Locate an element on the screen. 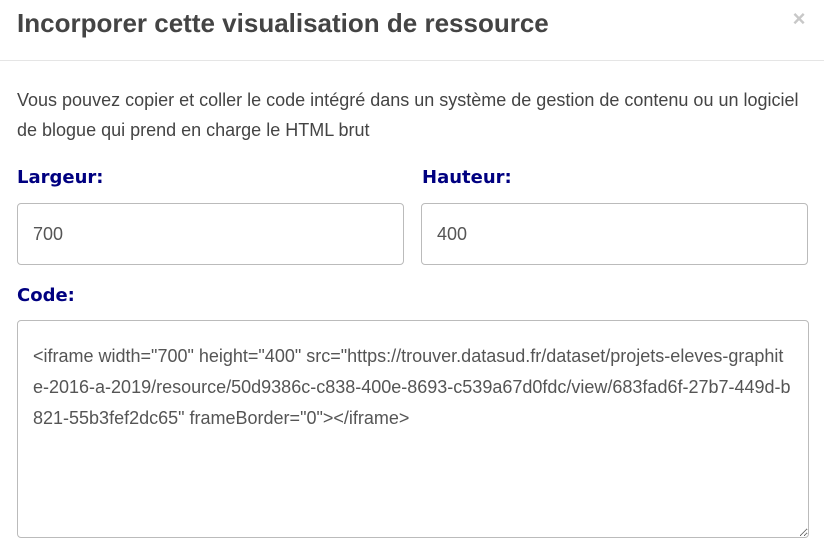 Image resolution: width=824 pixels, height=545 pixels. height-input is located at coordinates (614, 234).